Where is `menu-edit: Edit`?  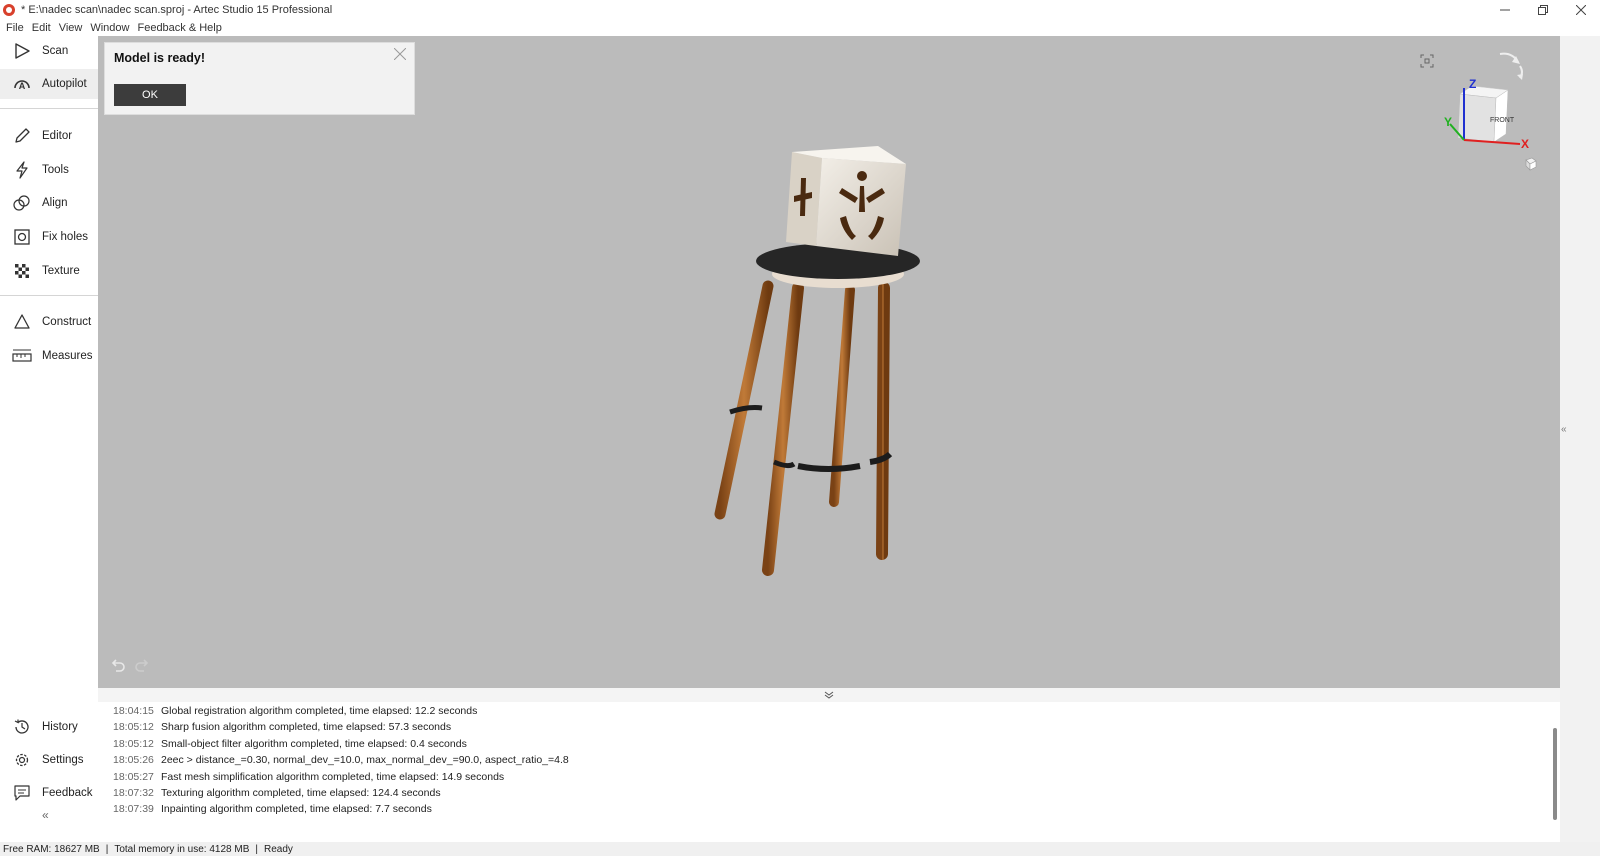
menu-edit: Edit is located at coordinates (41, 28).